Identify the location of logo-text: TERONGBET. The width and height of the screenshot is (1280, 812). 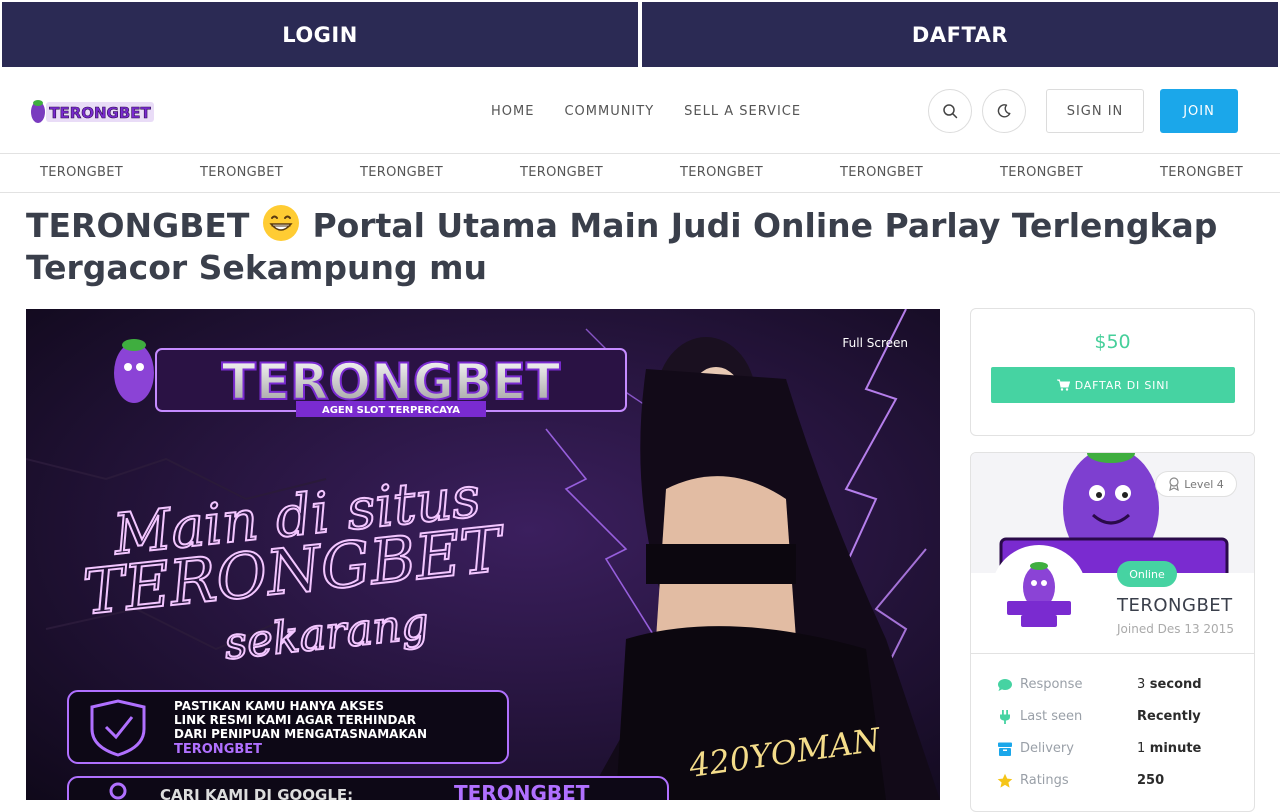
(100, 113).